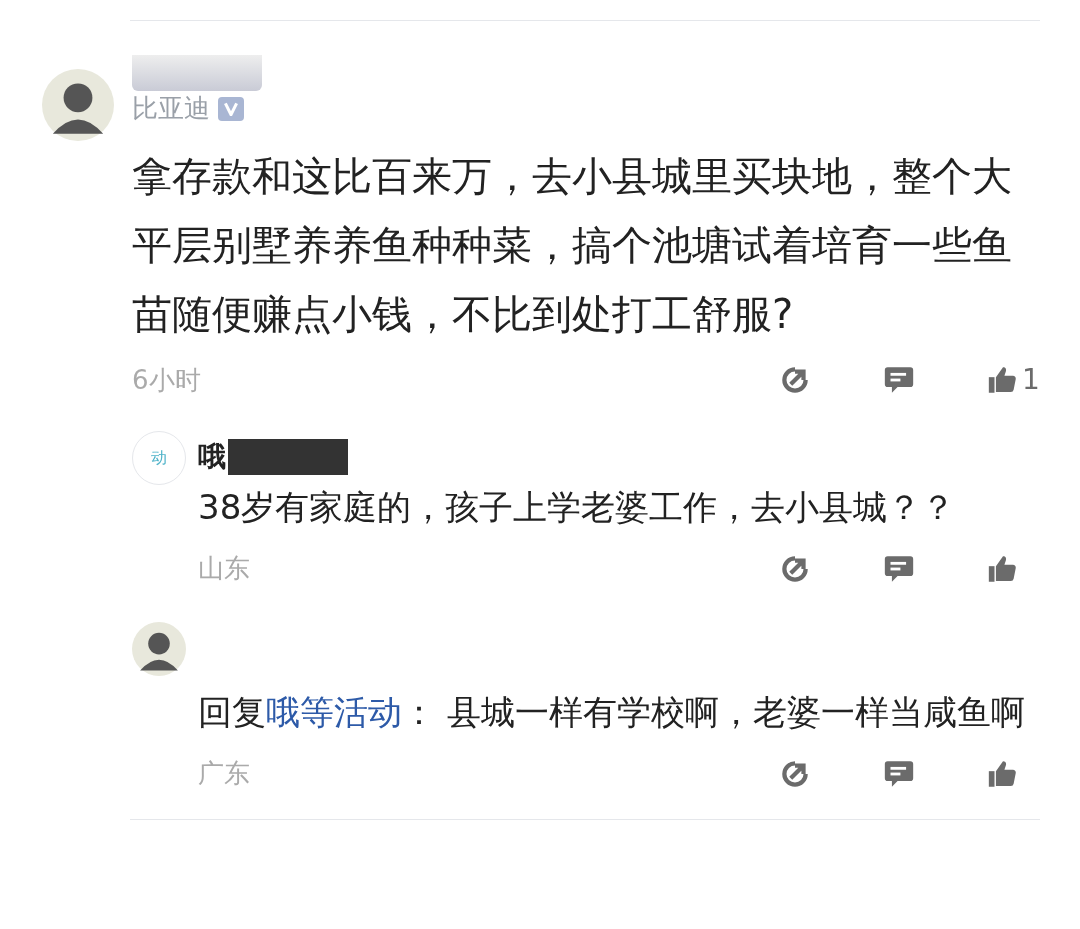  I want to click on location: 山东, so click(224, 568).